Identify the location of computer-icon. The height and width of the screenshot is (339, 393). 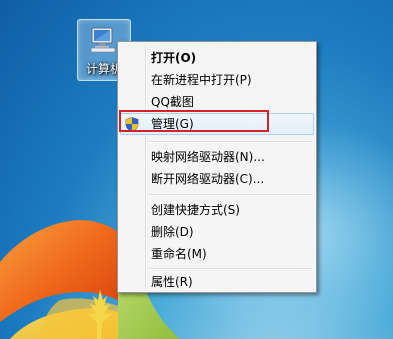
(103, 40).